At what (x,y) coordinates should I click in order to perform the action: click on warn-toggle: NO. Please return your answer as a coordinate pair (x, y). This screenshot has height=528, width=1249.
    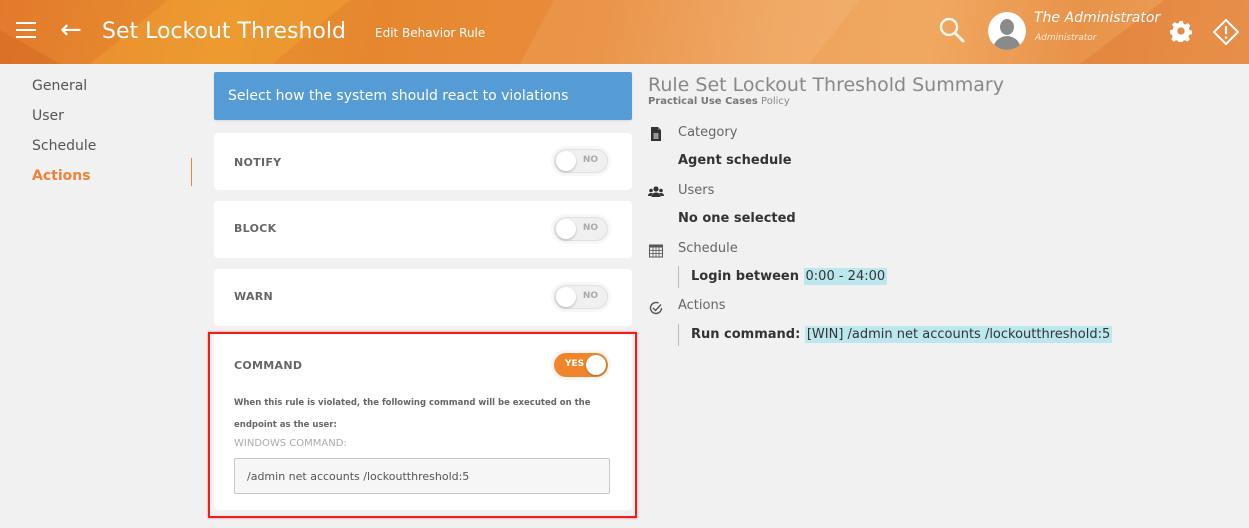
    Looking at the image, I should click on (581, 297).